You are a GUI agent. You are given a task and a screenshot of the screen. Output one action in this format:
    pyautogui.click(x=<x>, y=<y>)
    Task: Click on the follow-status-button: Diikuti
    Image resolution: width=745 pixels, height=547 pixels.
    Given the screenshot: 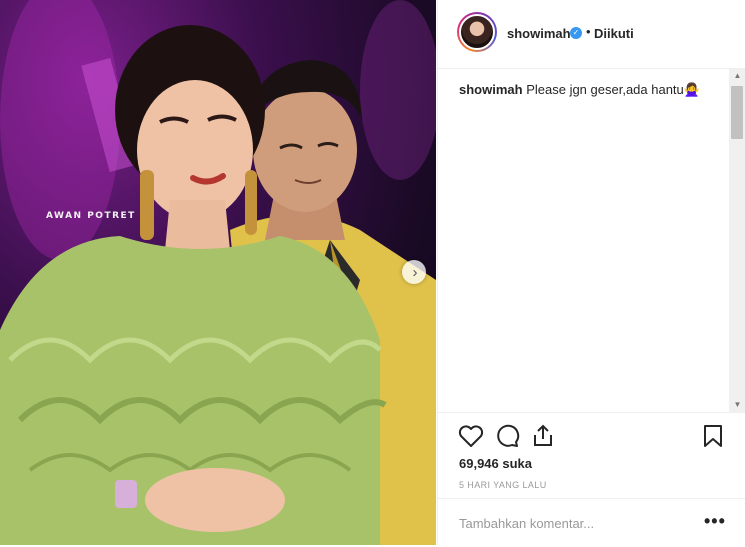 What is the action you would take?
    pyautogui.click(x=614, y=33)
    